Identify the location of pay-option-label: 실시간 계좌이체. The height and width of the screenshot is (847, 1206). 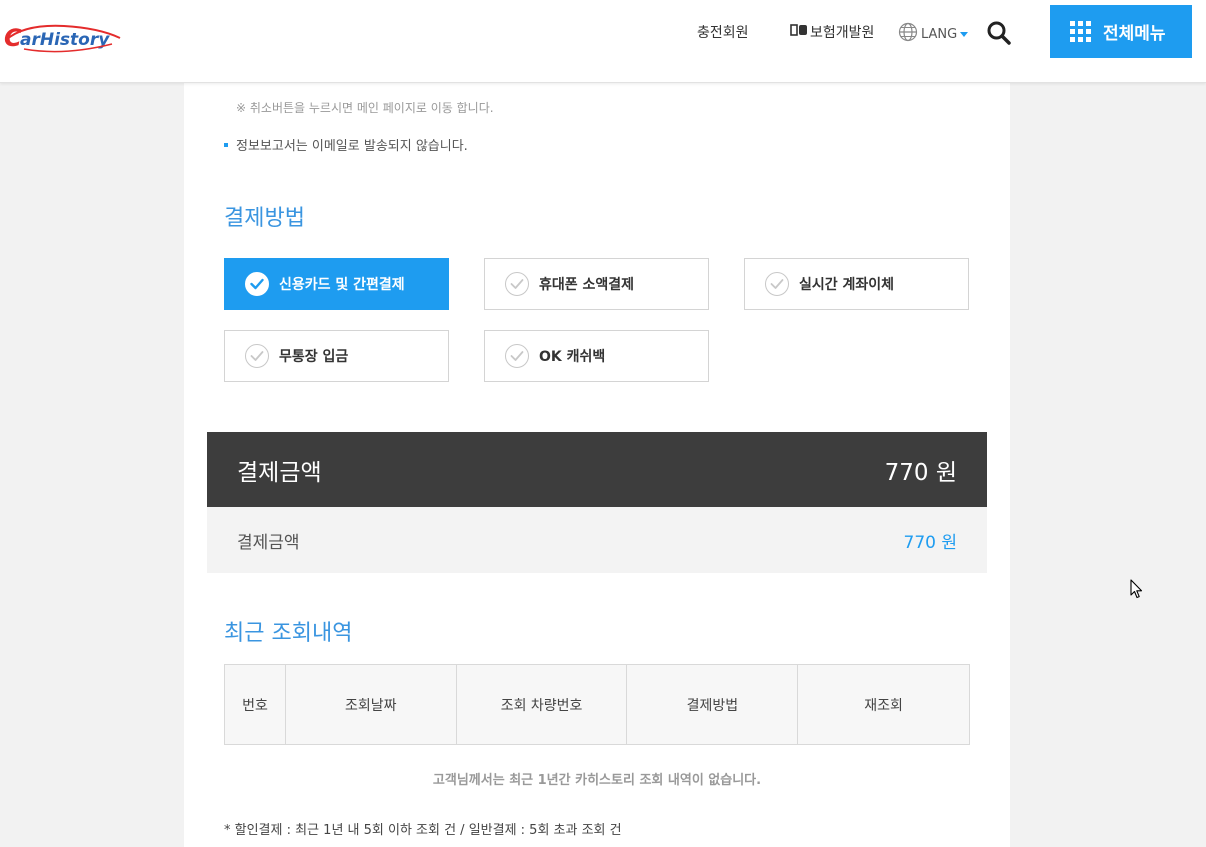
(847, 285).